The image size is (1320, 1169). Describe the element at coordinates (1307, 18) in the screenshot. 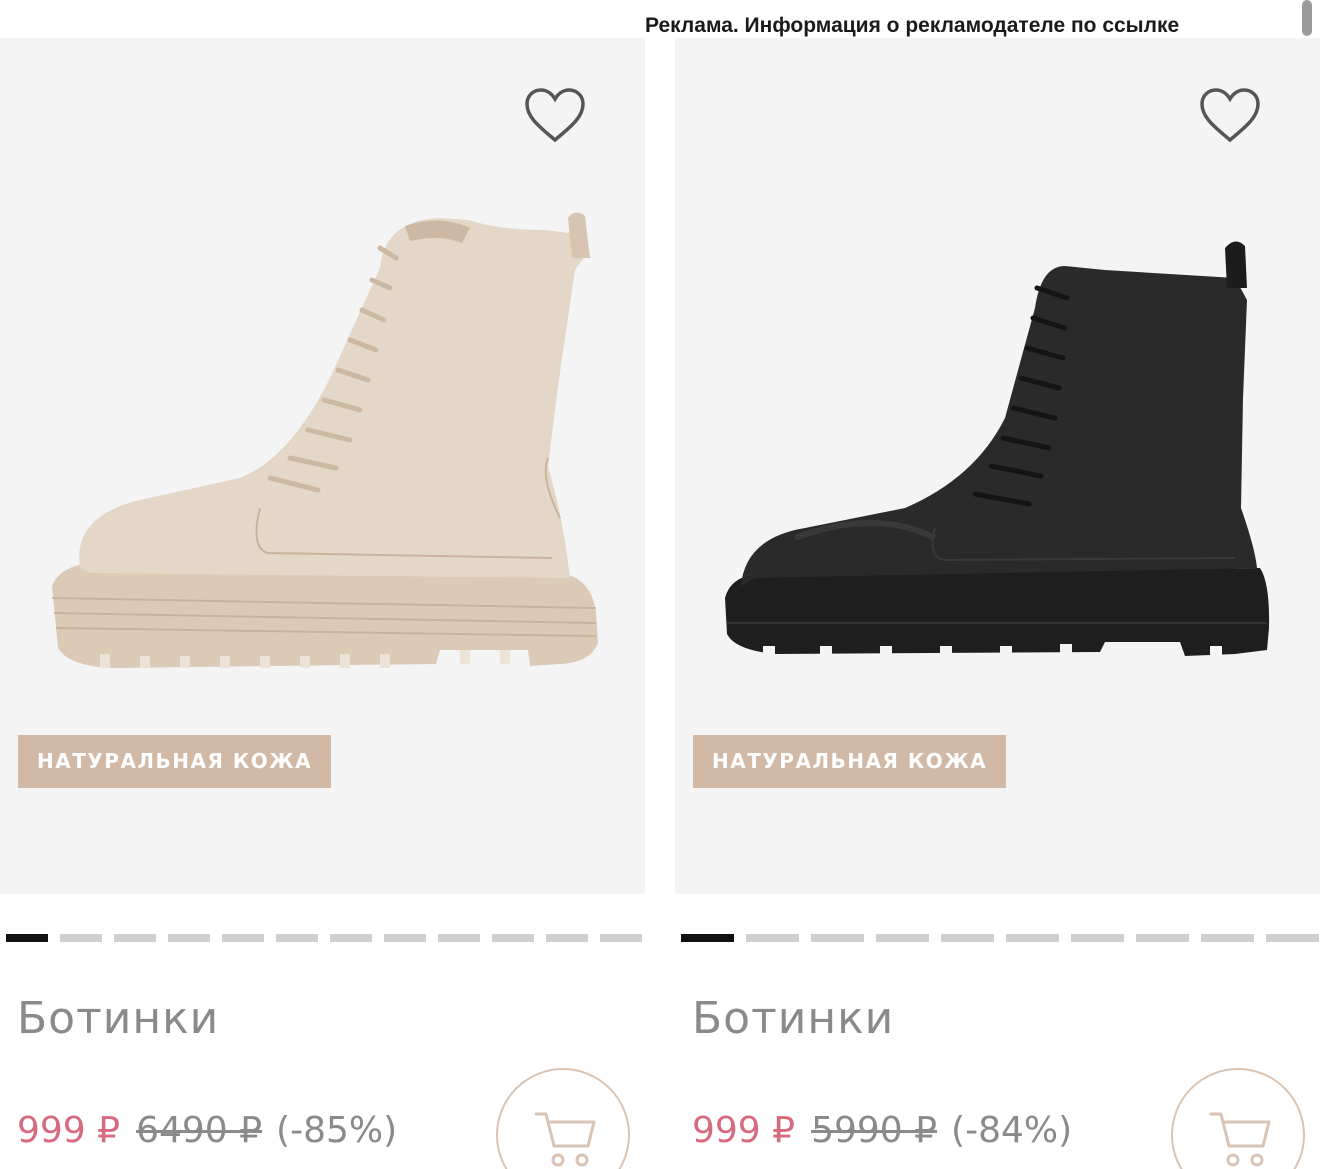

I see `scrollbar-thumb` at that location.